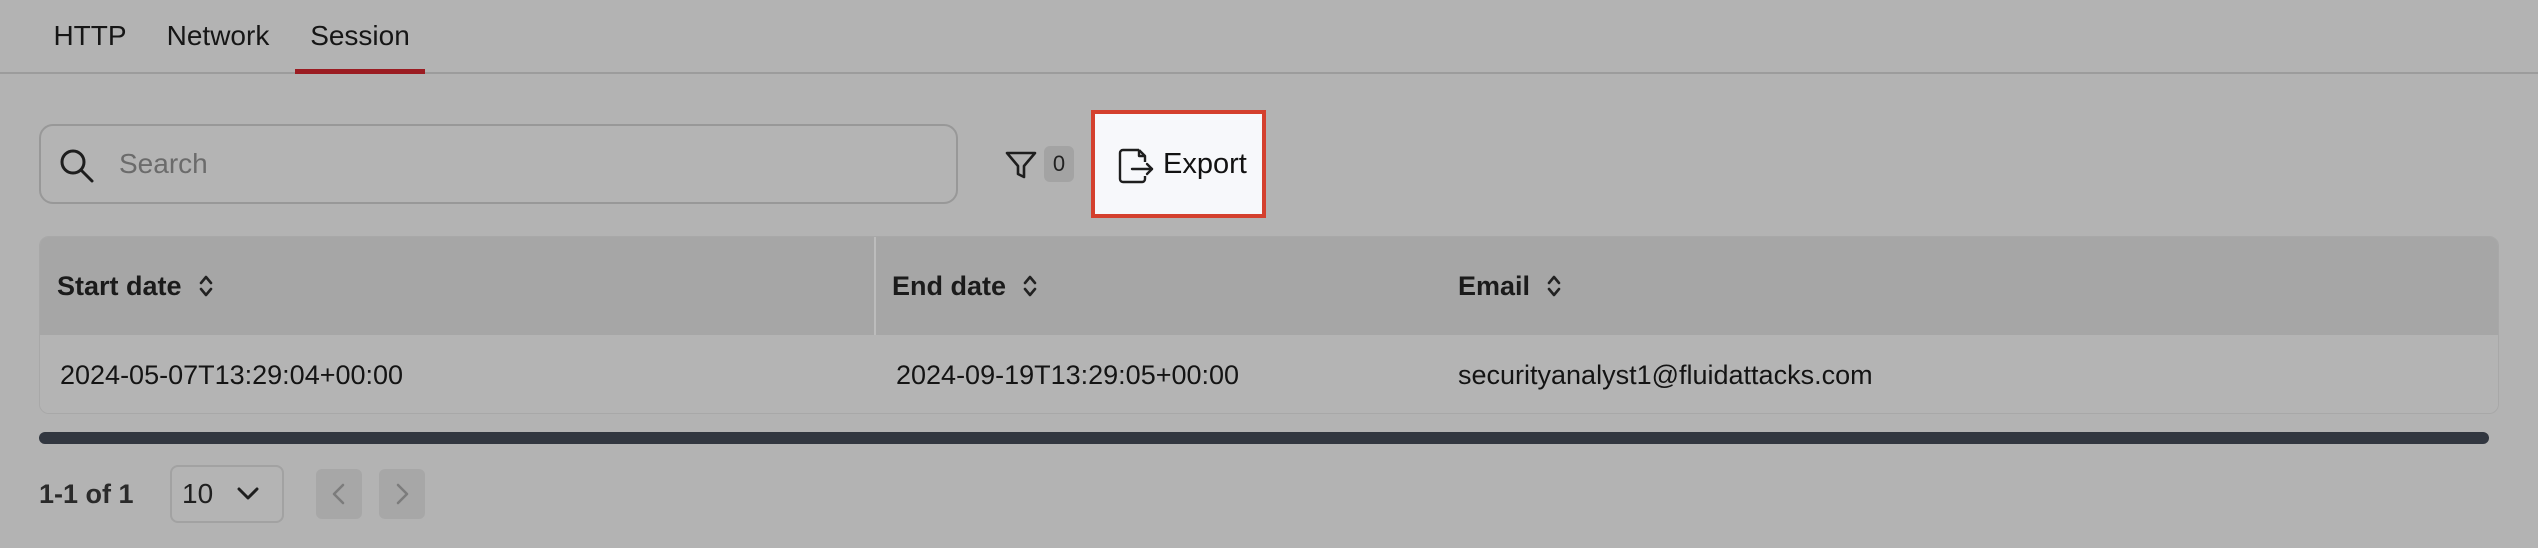 This screenshot has height=548, width=2538. What do you see at coordinates (360, 37) in the screenshot?
I see `tab-session: Session` at bounding box center [360, 37].